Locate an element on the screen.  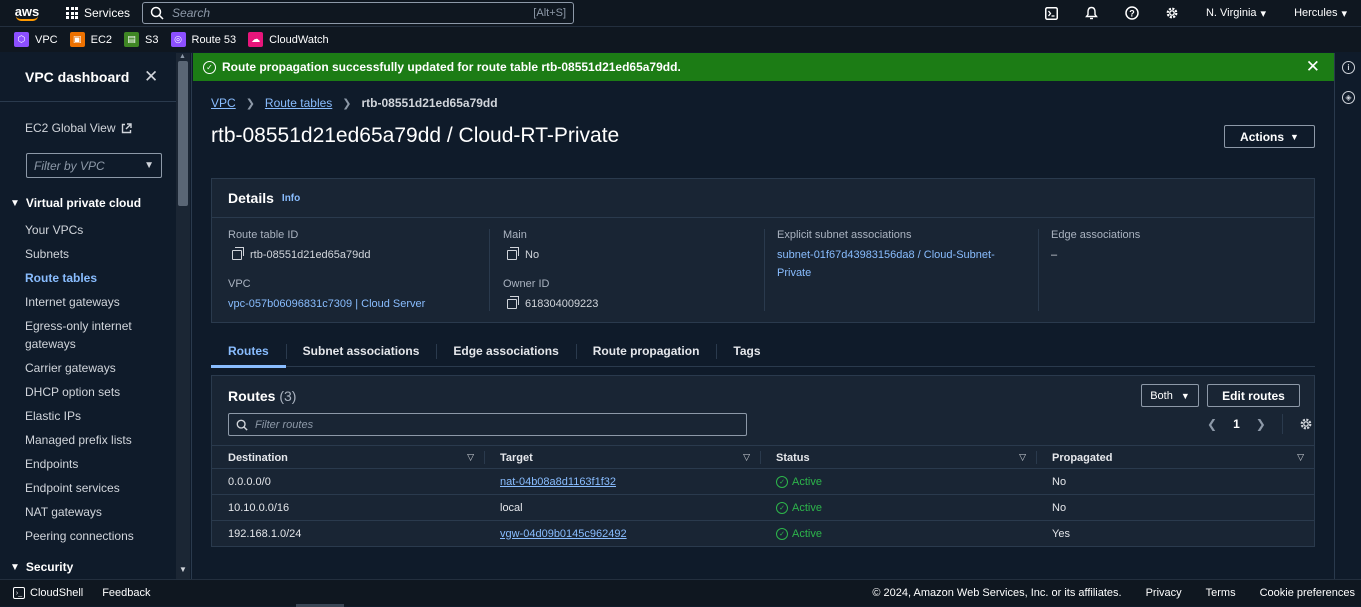
caret-down-icon: ▾ is located at coordinates (1344, 13).